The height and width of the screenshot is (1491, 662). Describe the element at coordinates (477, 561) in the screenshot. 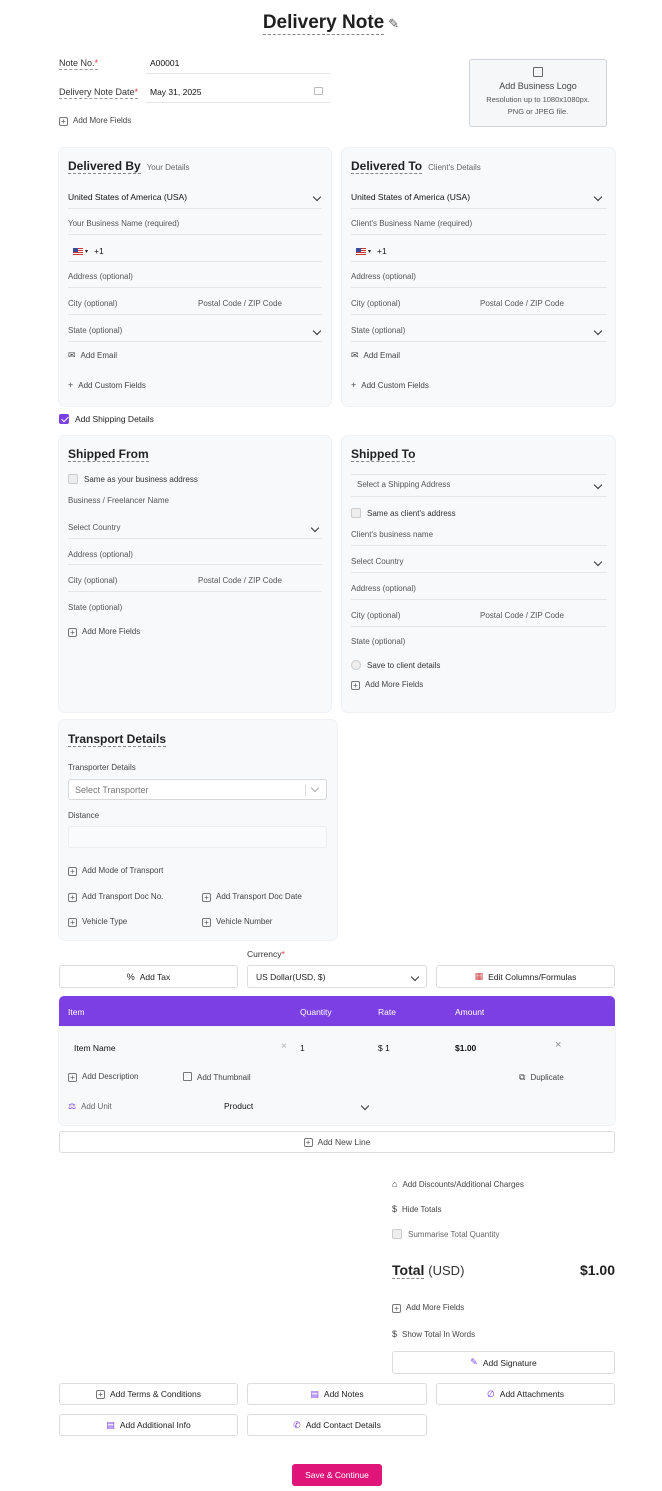

I see `shipped-to-country-select: Select Country` at that location.